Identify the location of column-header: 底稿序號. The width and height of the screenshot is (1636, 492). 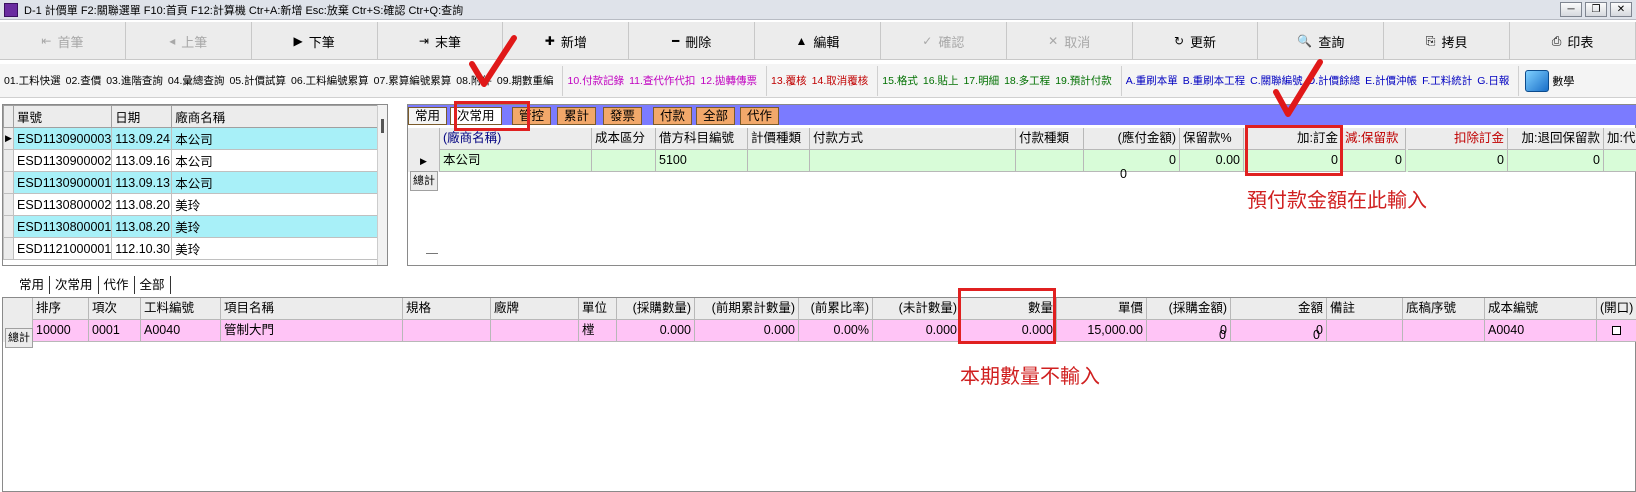
(1444, 309).